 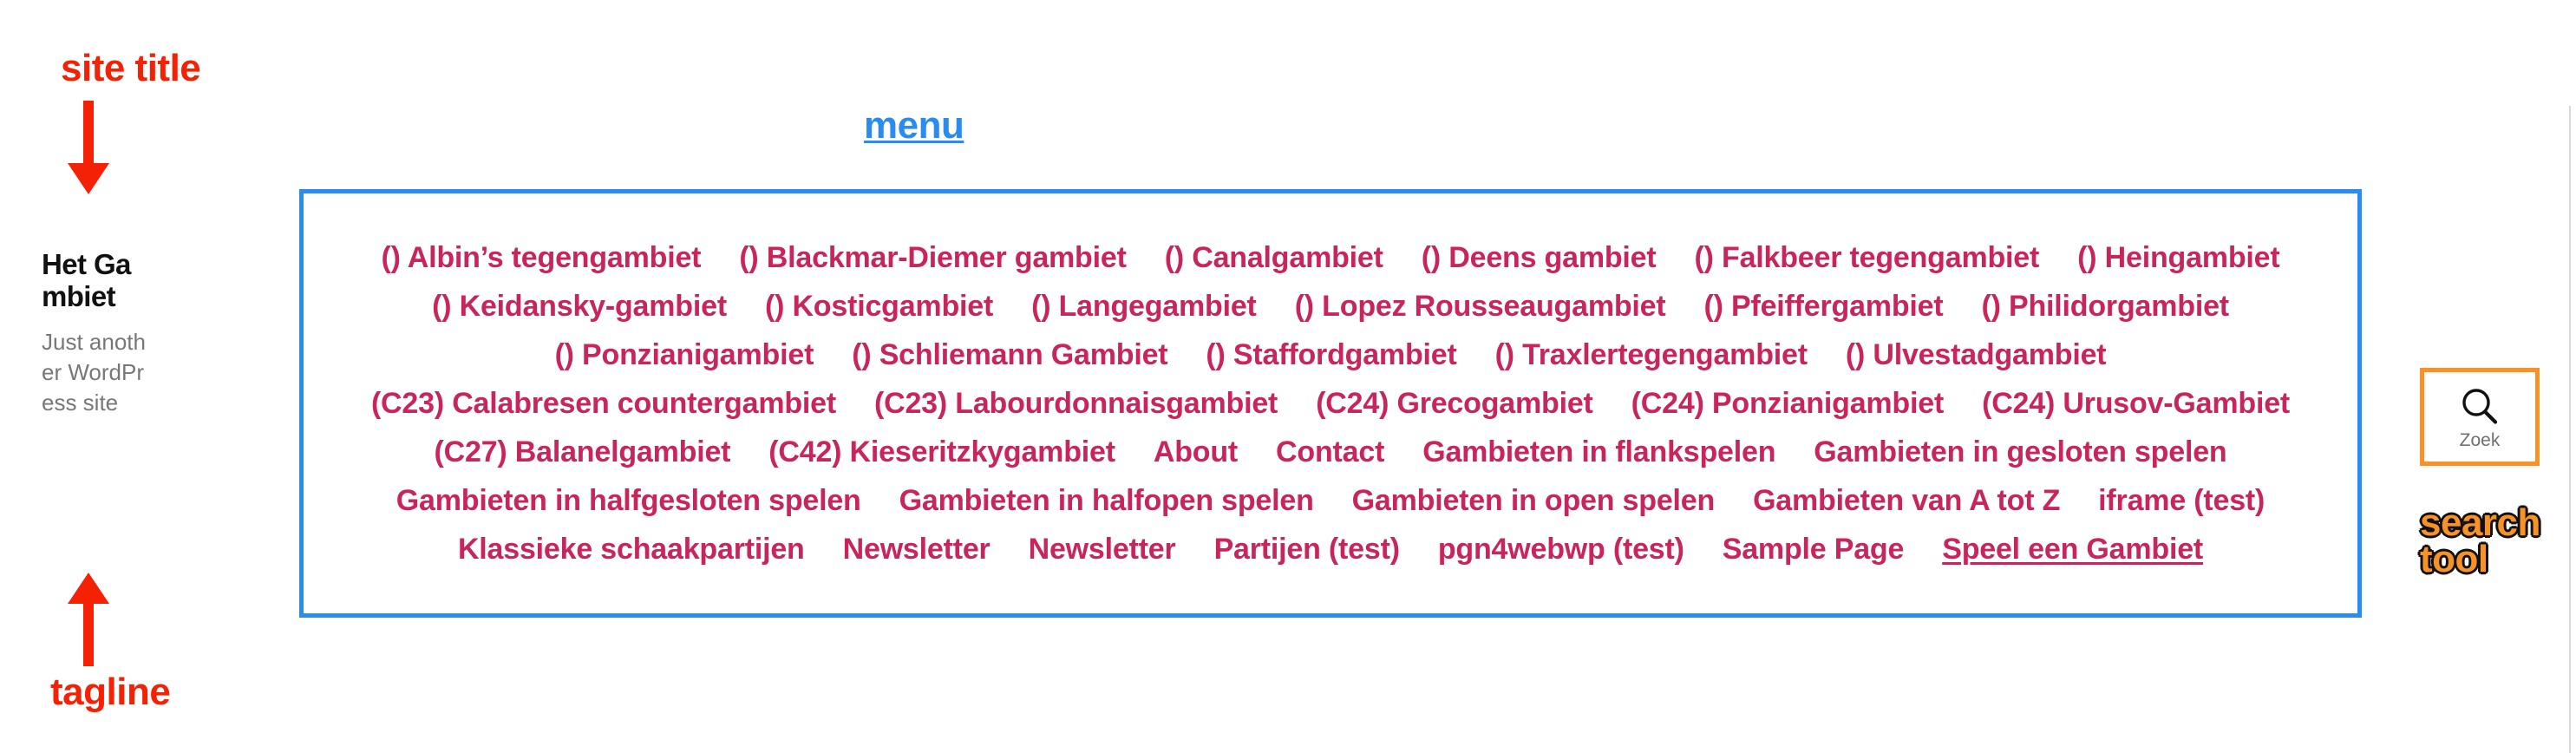 What do you see at coordinates (582, 452) in the screenshot?
I see `menu-item: (C27) Balanelgambiet` at bounding box center [582, 452].